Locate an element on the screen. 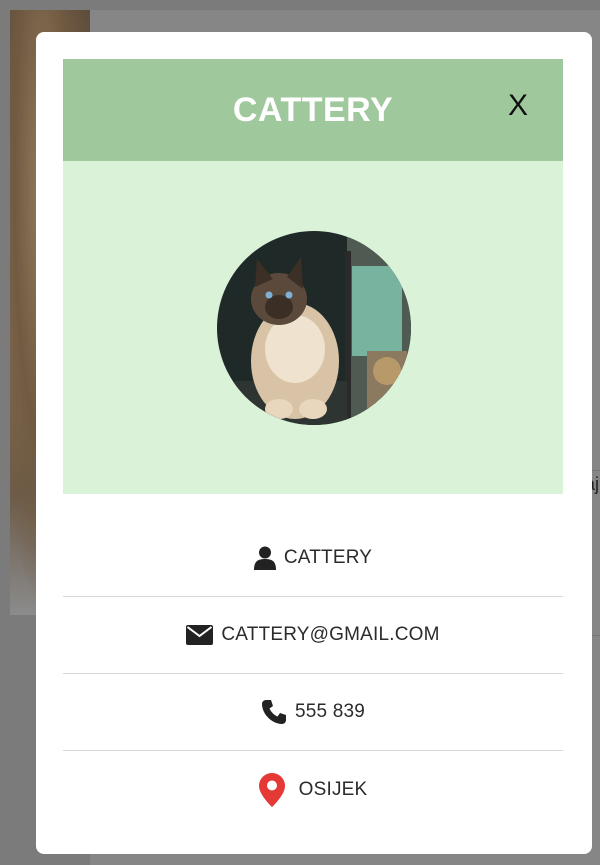 This screenshot has width=600, height=865. modal-title: CATTERY is located at coordinates (313, 109).